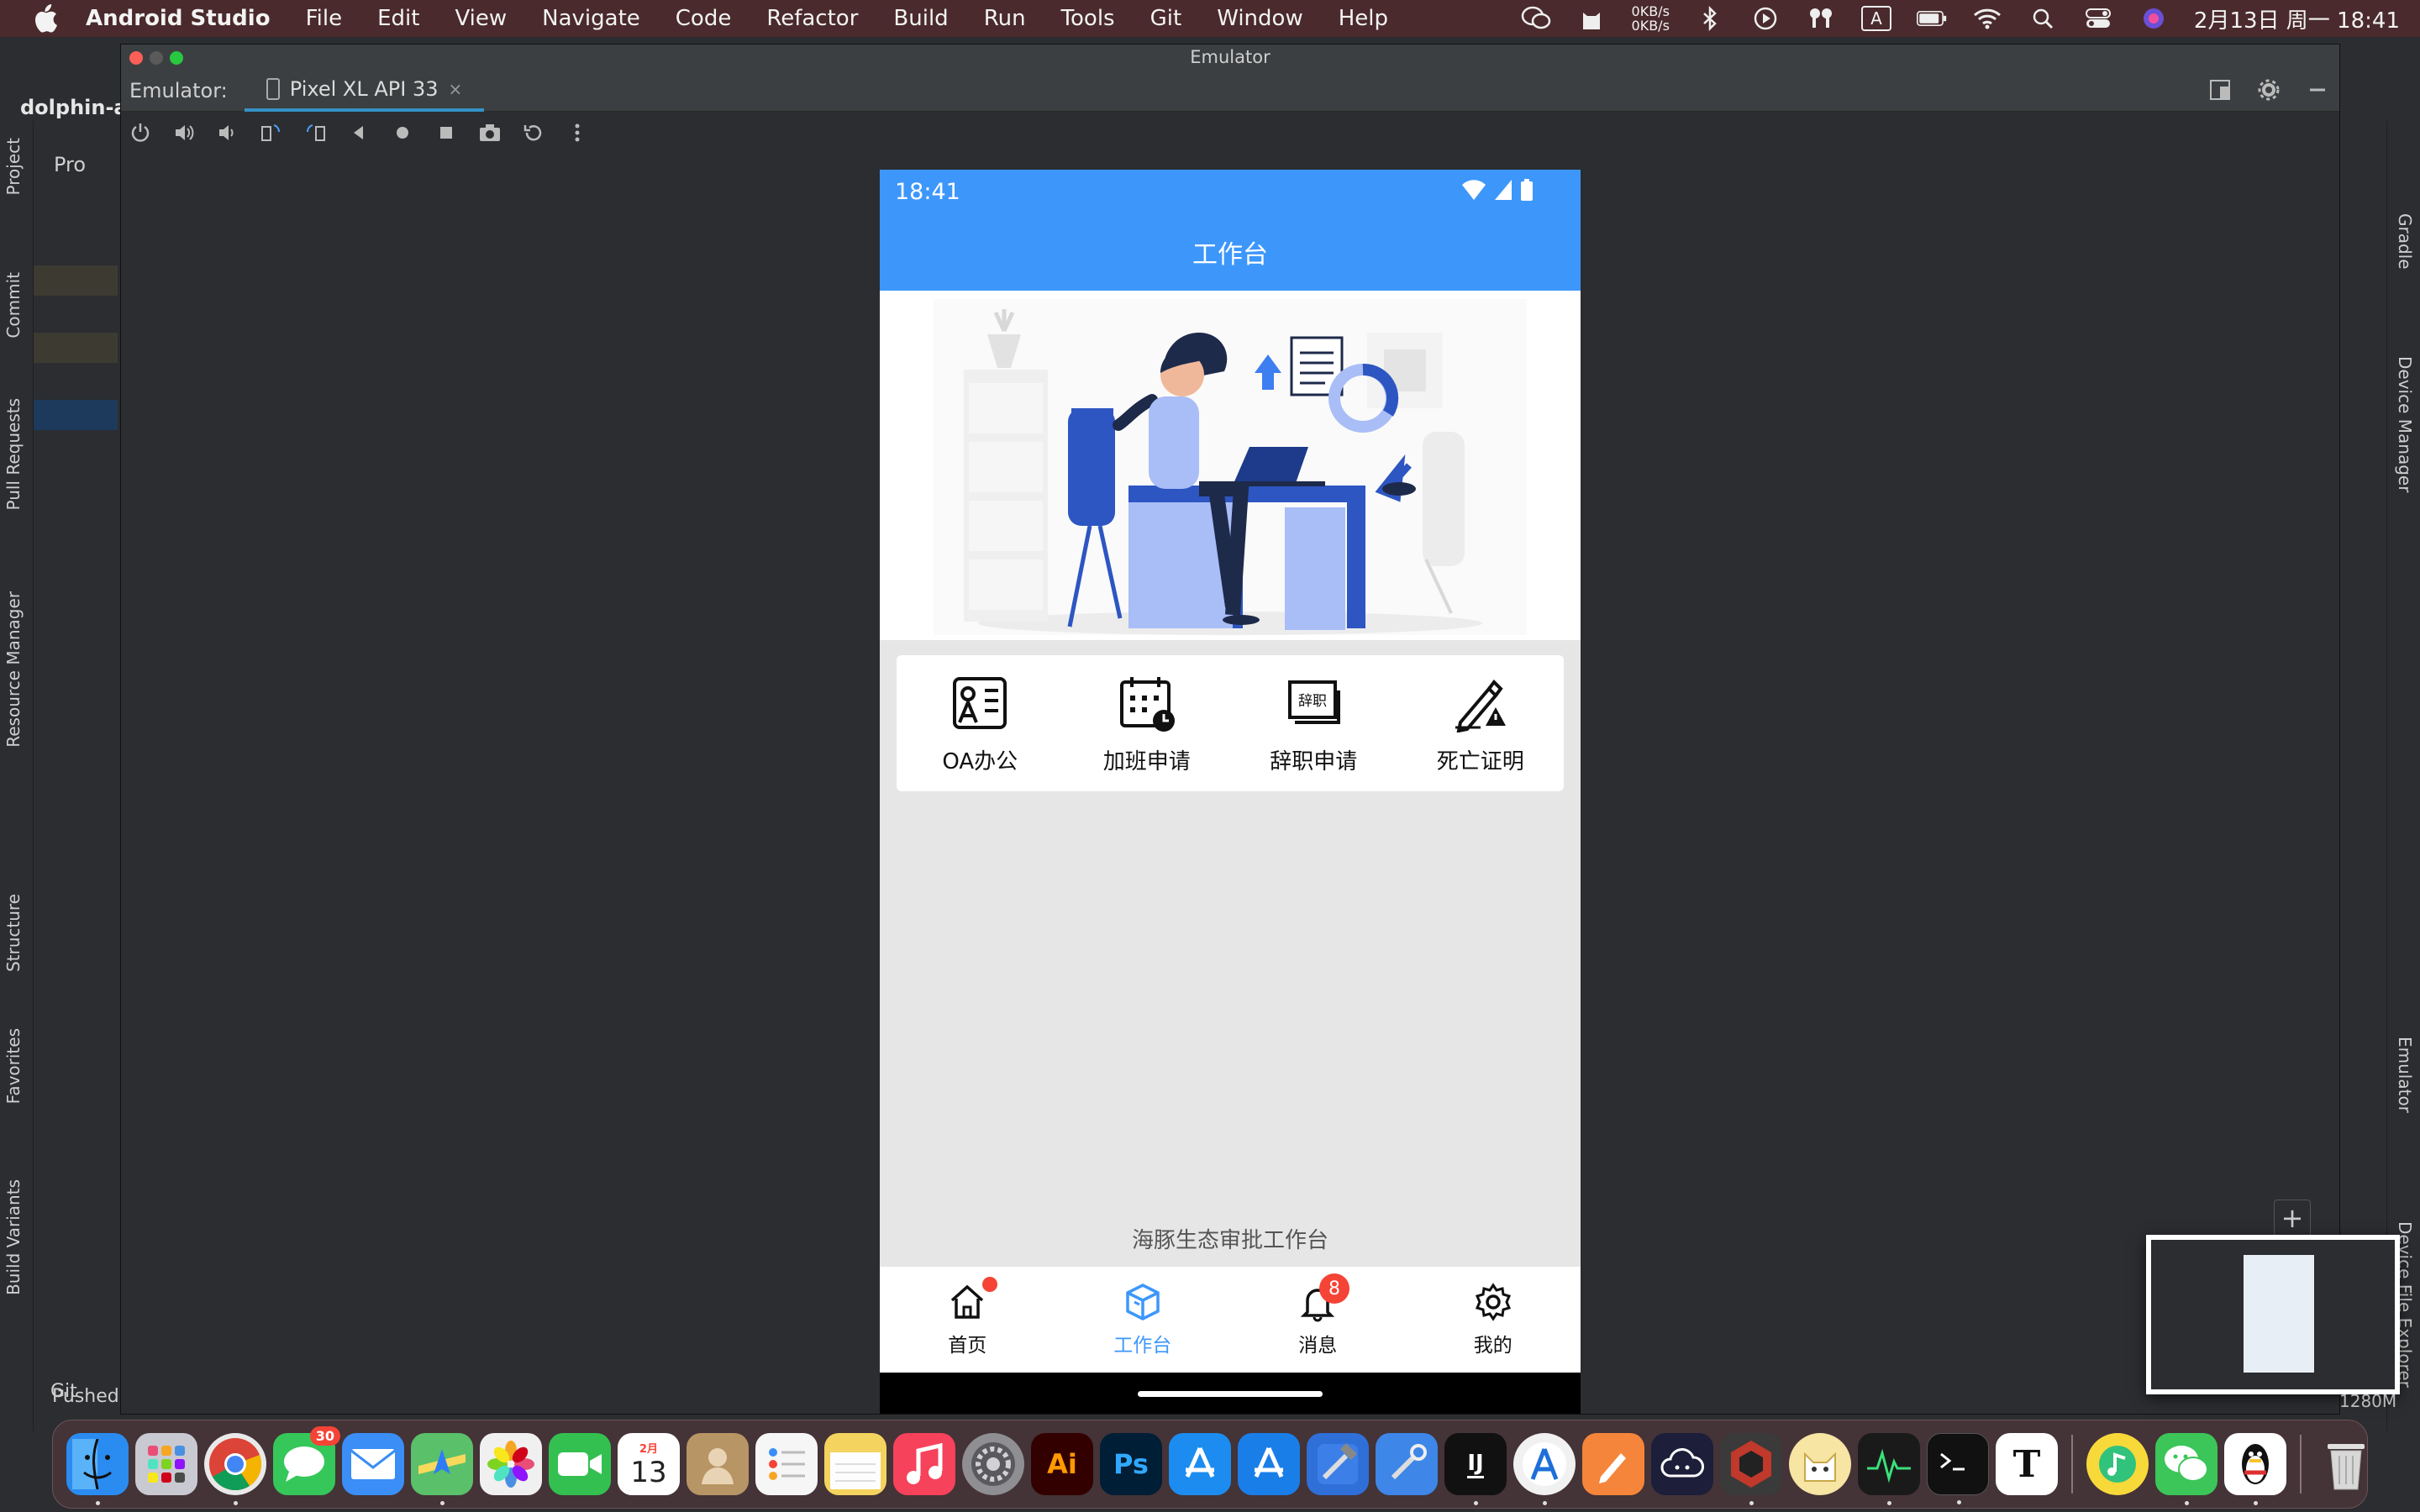 The image size is (2420, 1512). Describe the element at coordinates (76, 415) in the screenshot. I see `selected-tree-row` at that location.